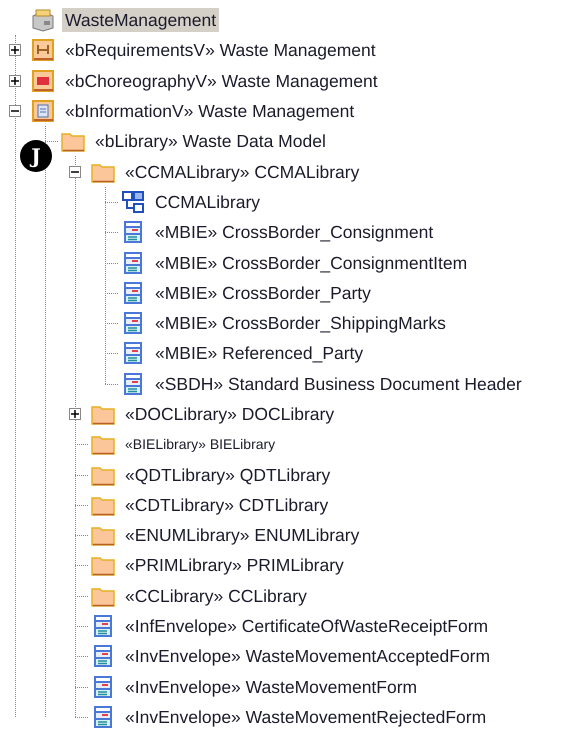 The image size is (579, 731). I want to click on step-badge: J, so click(36, 156).